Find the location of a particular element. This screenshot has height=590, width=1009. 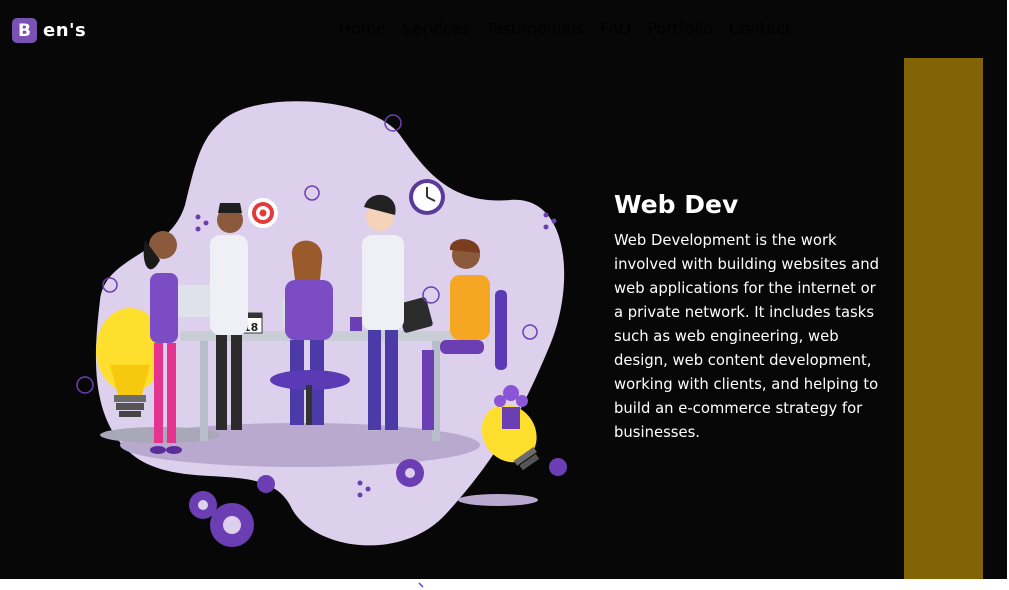

scroll-indicator-icon is located at coordinates (421, 585).